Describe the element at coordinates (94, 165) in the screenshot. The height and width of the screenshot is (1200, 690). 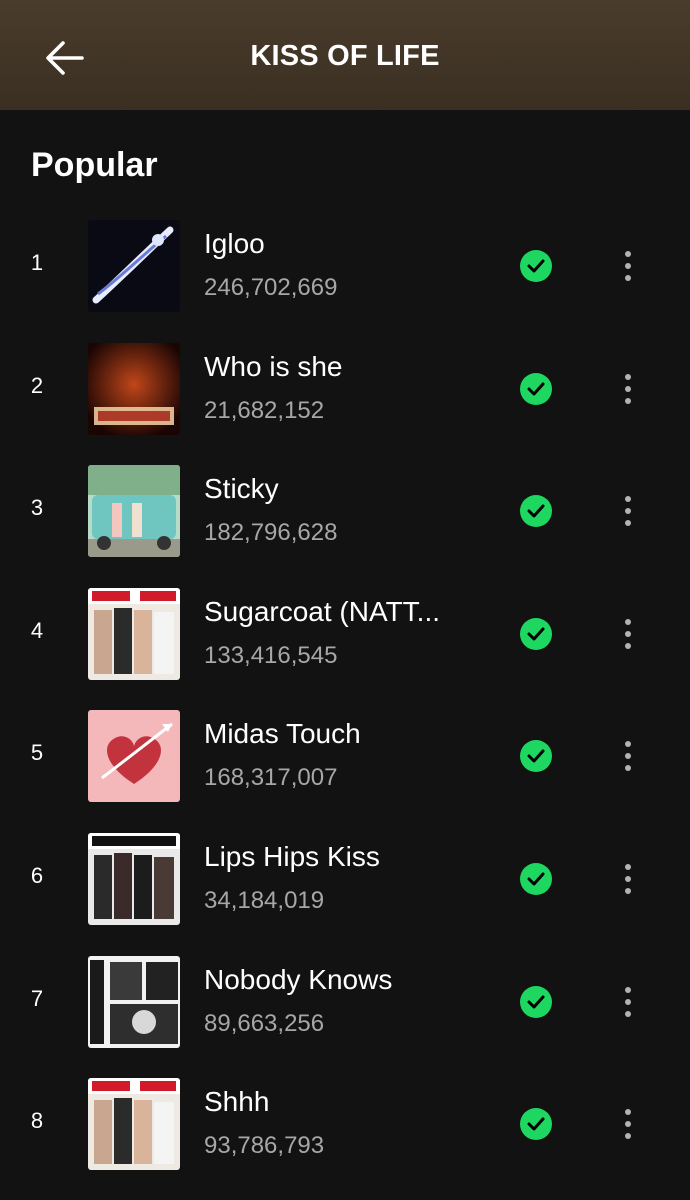
I see `section-title: Popular` at that location.